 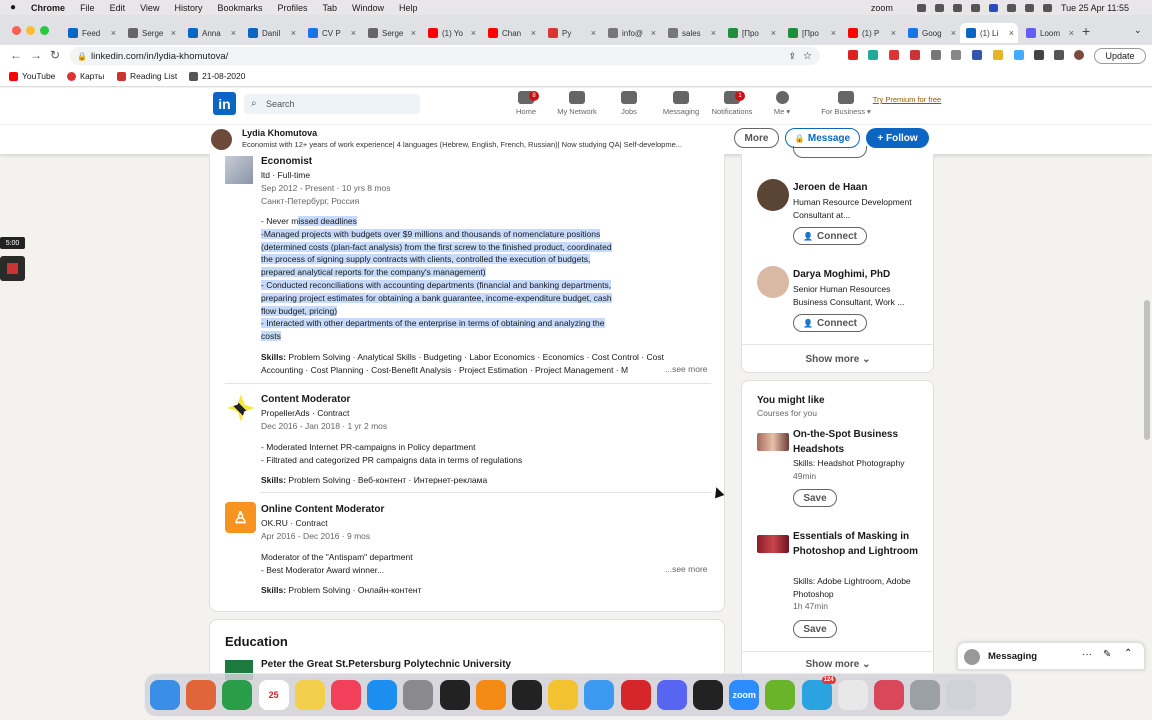 What do you see at coordinates (240, 517) in the screenshot?
I see `ok-ru-logo: ♙` at bounding box center [240, 517].